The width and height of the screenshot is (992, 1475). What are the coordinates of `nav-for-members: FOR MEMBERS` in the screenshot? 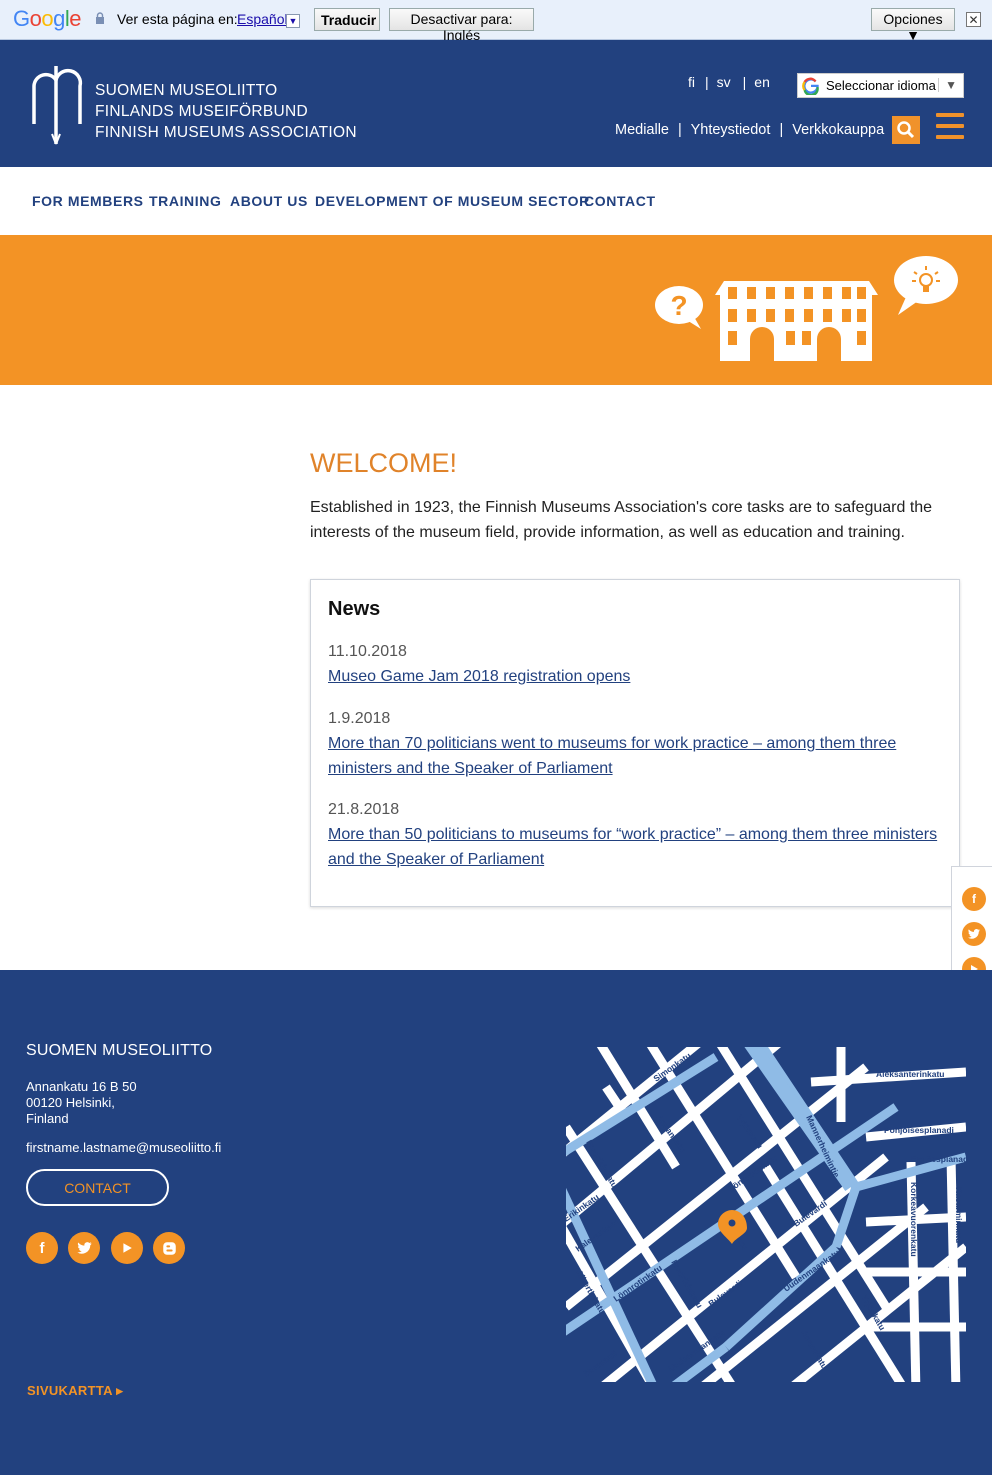 It's located at (88, 201).